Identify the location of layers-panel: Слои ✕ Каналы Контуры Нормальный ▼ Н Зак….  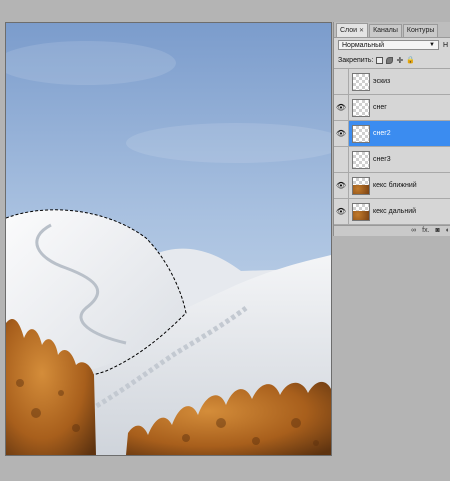
(391, 129).